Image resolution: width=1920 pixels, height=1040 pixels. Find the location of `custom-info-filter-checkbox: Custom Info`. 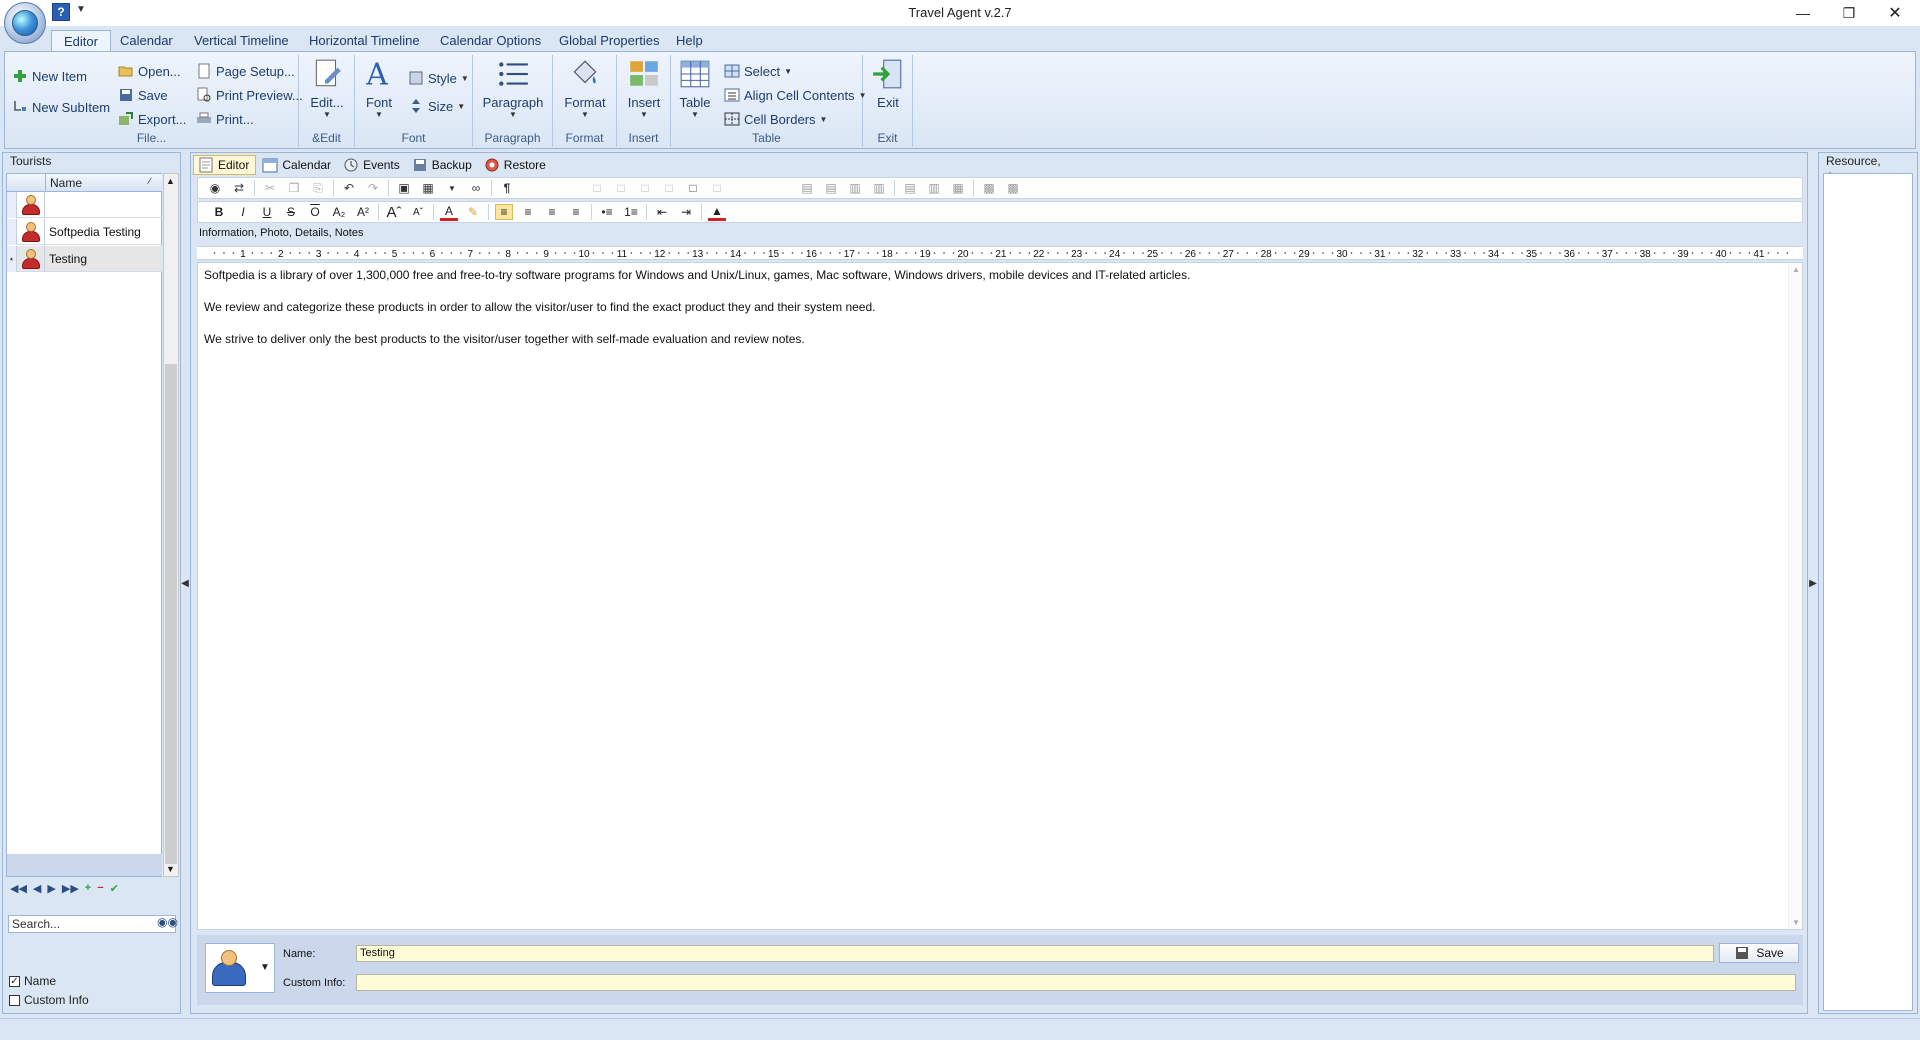

custom-info-filter-checkbox: Custom Info is located at coordinates (49, 1000).